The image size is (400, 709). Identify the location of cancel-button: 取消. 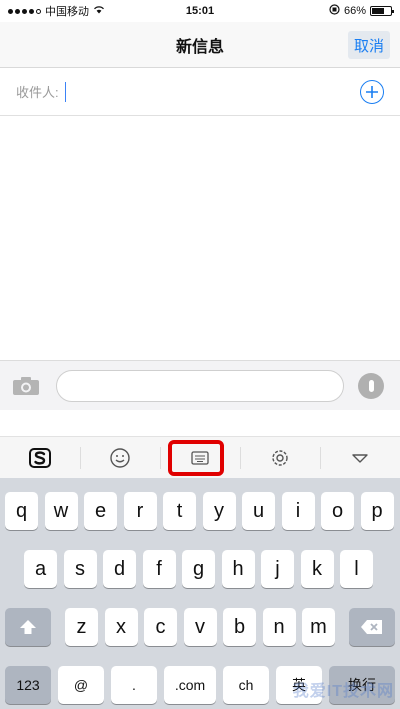
(368, 45).